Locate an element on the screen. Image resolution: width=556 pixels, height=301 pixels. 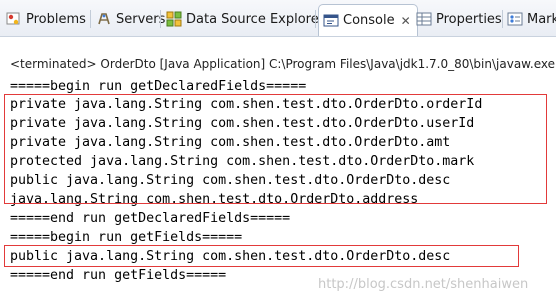
tab-label: Data Source Explorer is located at coordinates (255, 19).